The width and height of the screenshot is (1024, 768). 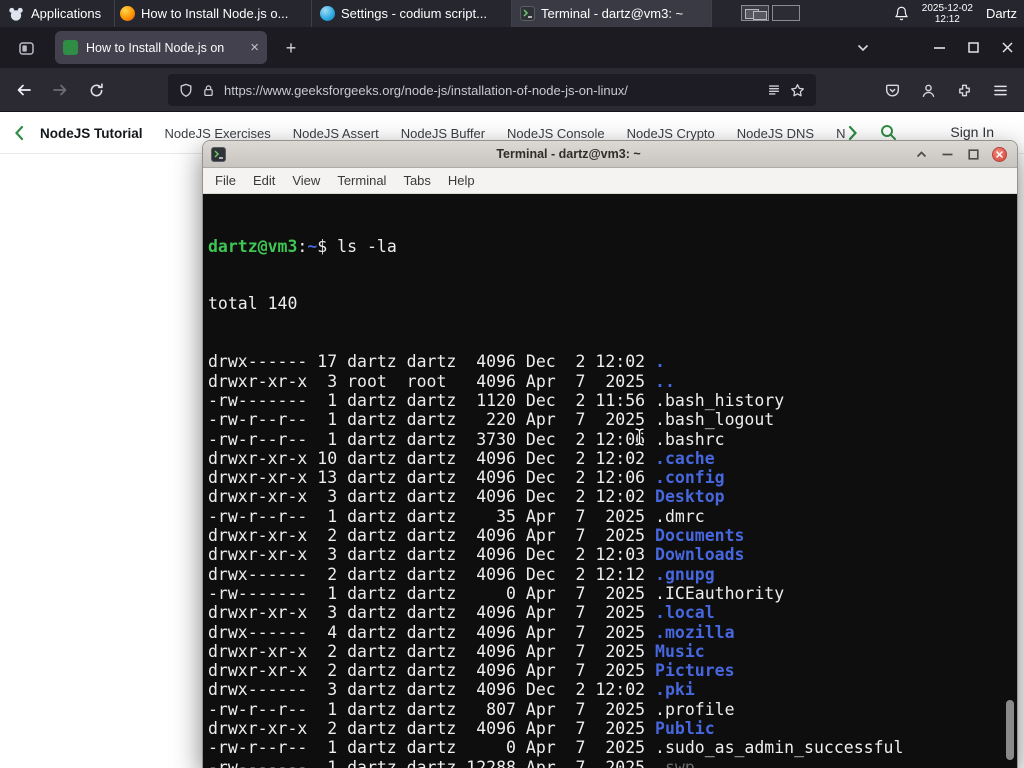 I want to click on menu-edit: Edit, so click(x=264, y=180).